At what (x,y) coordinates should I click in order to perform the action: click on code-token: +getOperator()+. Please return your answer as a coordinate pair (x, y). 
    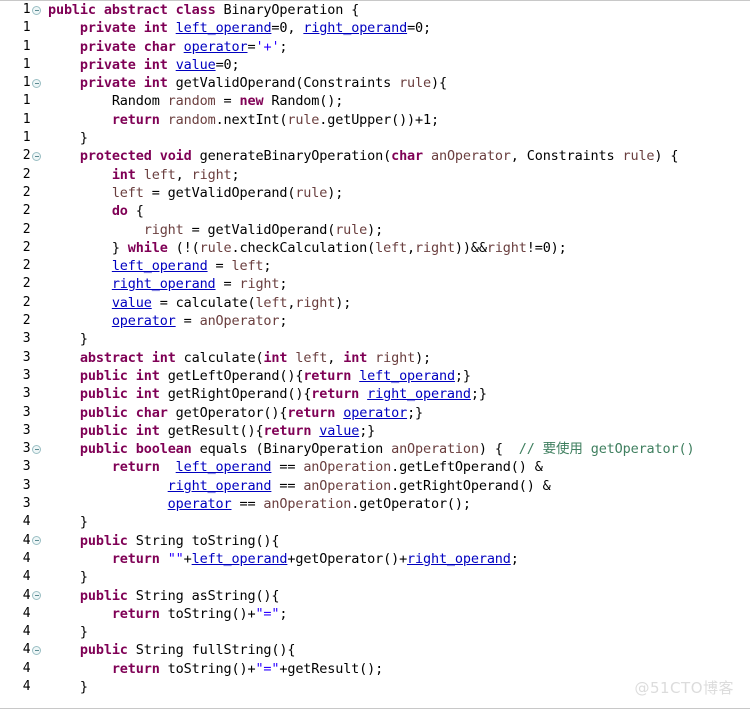
    Looking at the image, I should click on (347, 558).